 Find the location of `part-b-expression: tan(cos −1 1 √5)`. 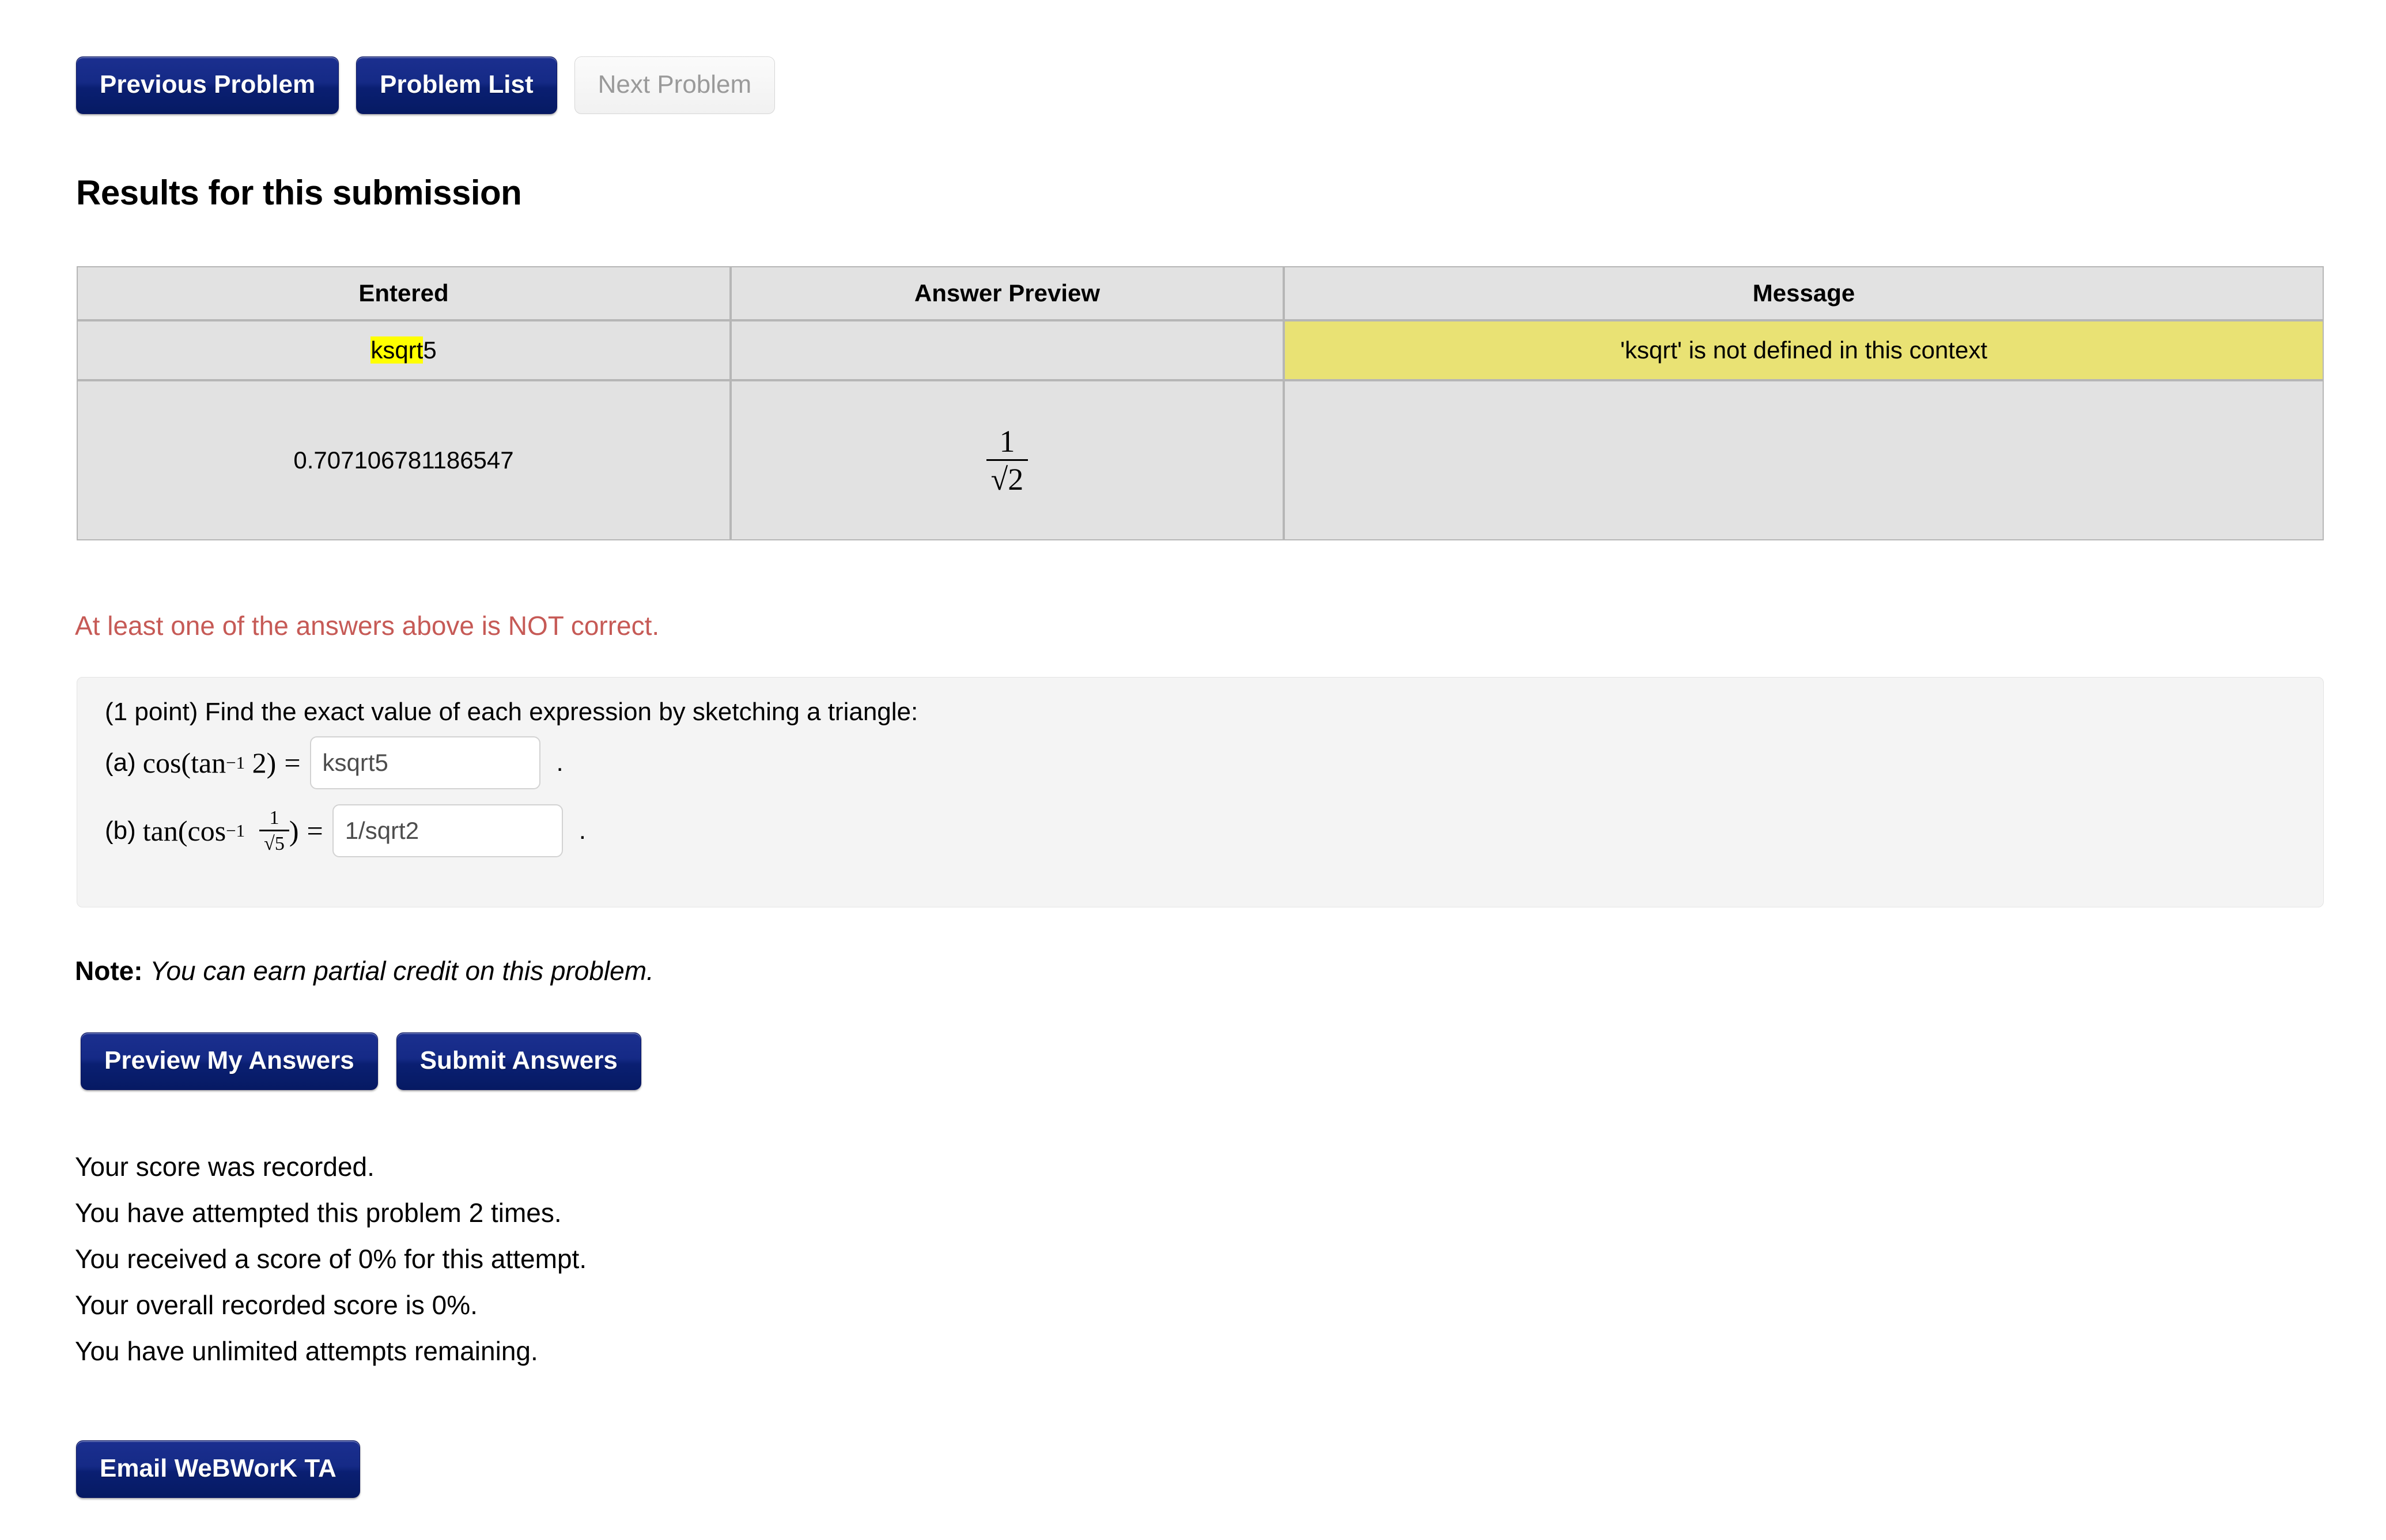

part-b-expression: tan(cos −1 1 √5) is located at coordinates (220, 831).